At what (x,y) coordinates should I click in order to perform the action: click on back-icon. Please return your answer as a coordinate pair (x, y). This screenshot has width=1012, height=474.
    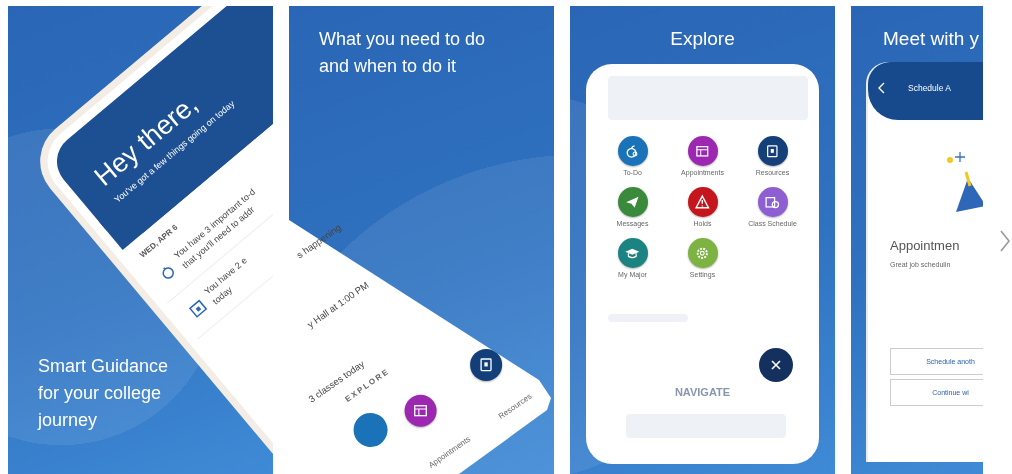
    Looking at the image, I should click on (882, 88).